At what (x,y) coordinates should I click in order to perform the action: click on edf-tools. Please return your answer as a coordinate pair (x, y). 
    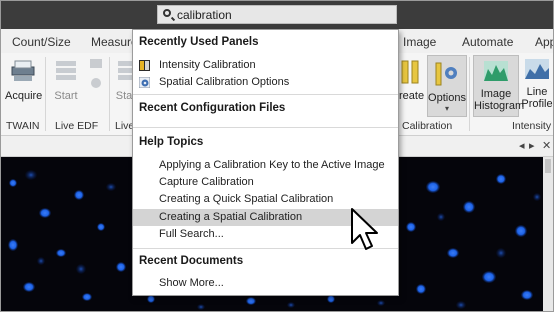
    Looking at the image, I should click on (96, 75).